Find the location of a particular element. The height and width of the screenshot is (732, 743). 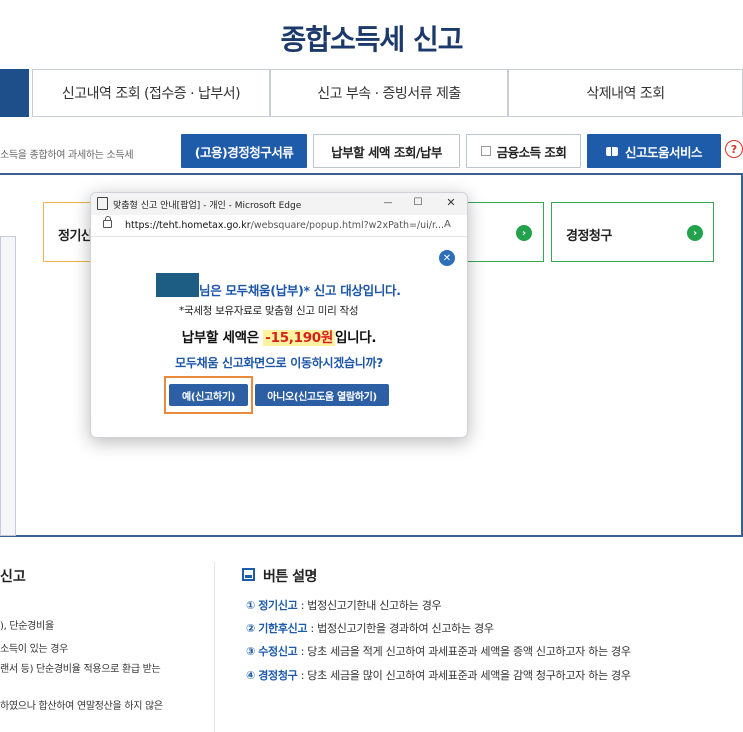

tax-lookup-button: 납부할 세액 조회/납부 is located at coordinates (386, 151).